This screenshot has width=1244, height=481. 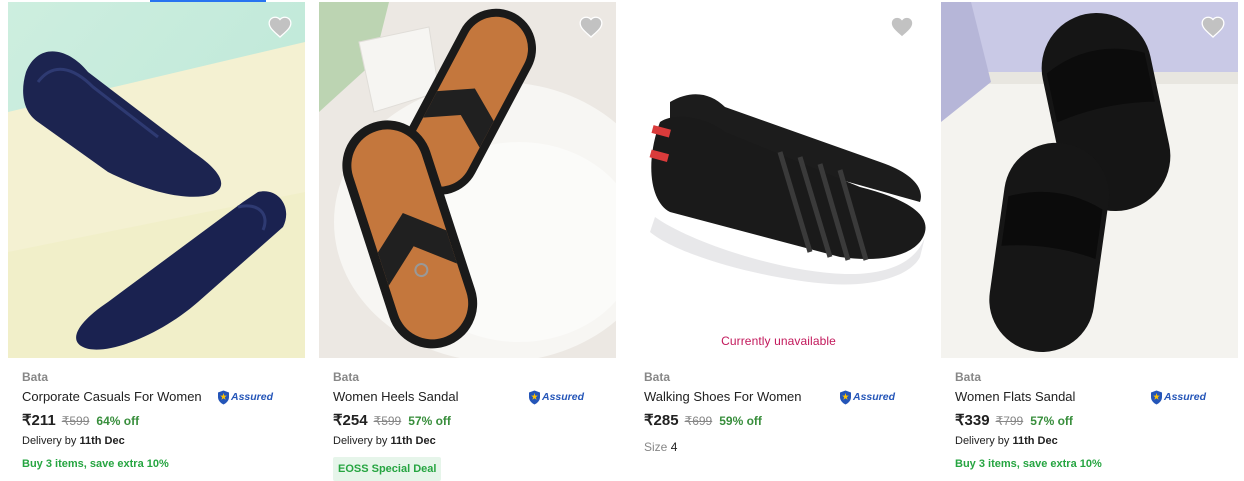 What do you see at coordinates (656, 447) in the screenshot?
I see `size-label: Size` at bounding box center [656, 447].